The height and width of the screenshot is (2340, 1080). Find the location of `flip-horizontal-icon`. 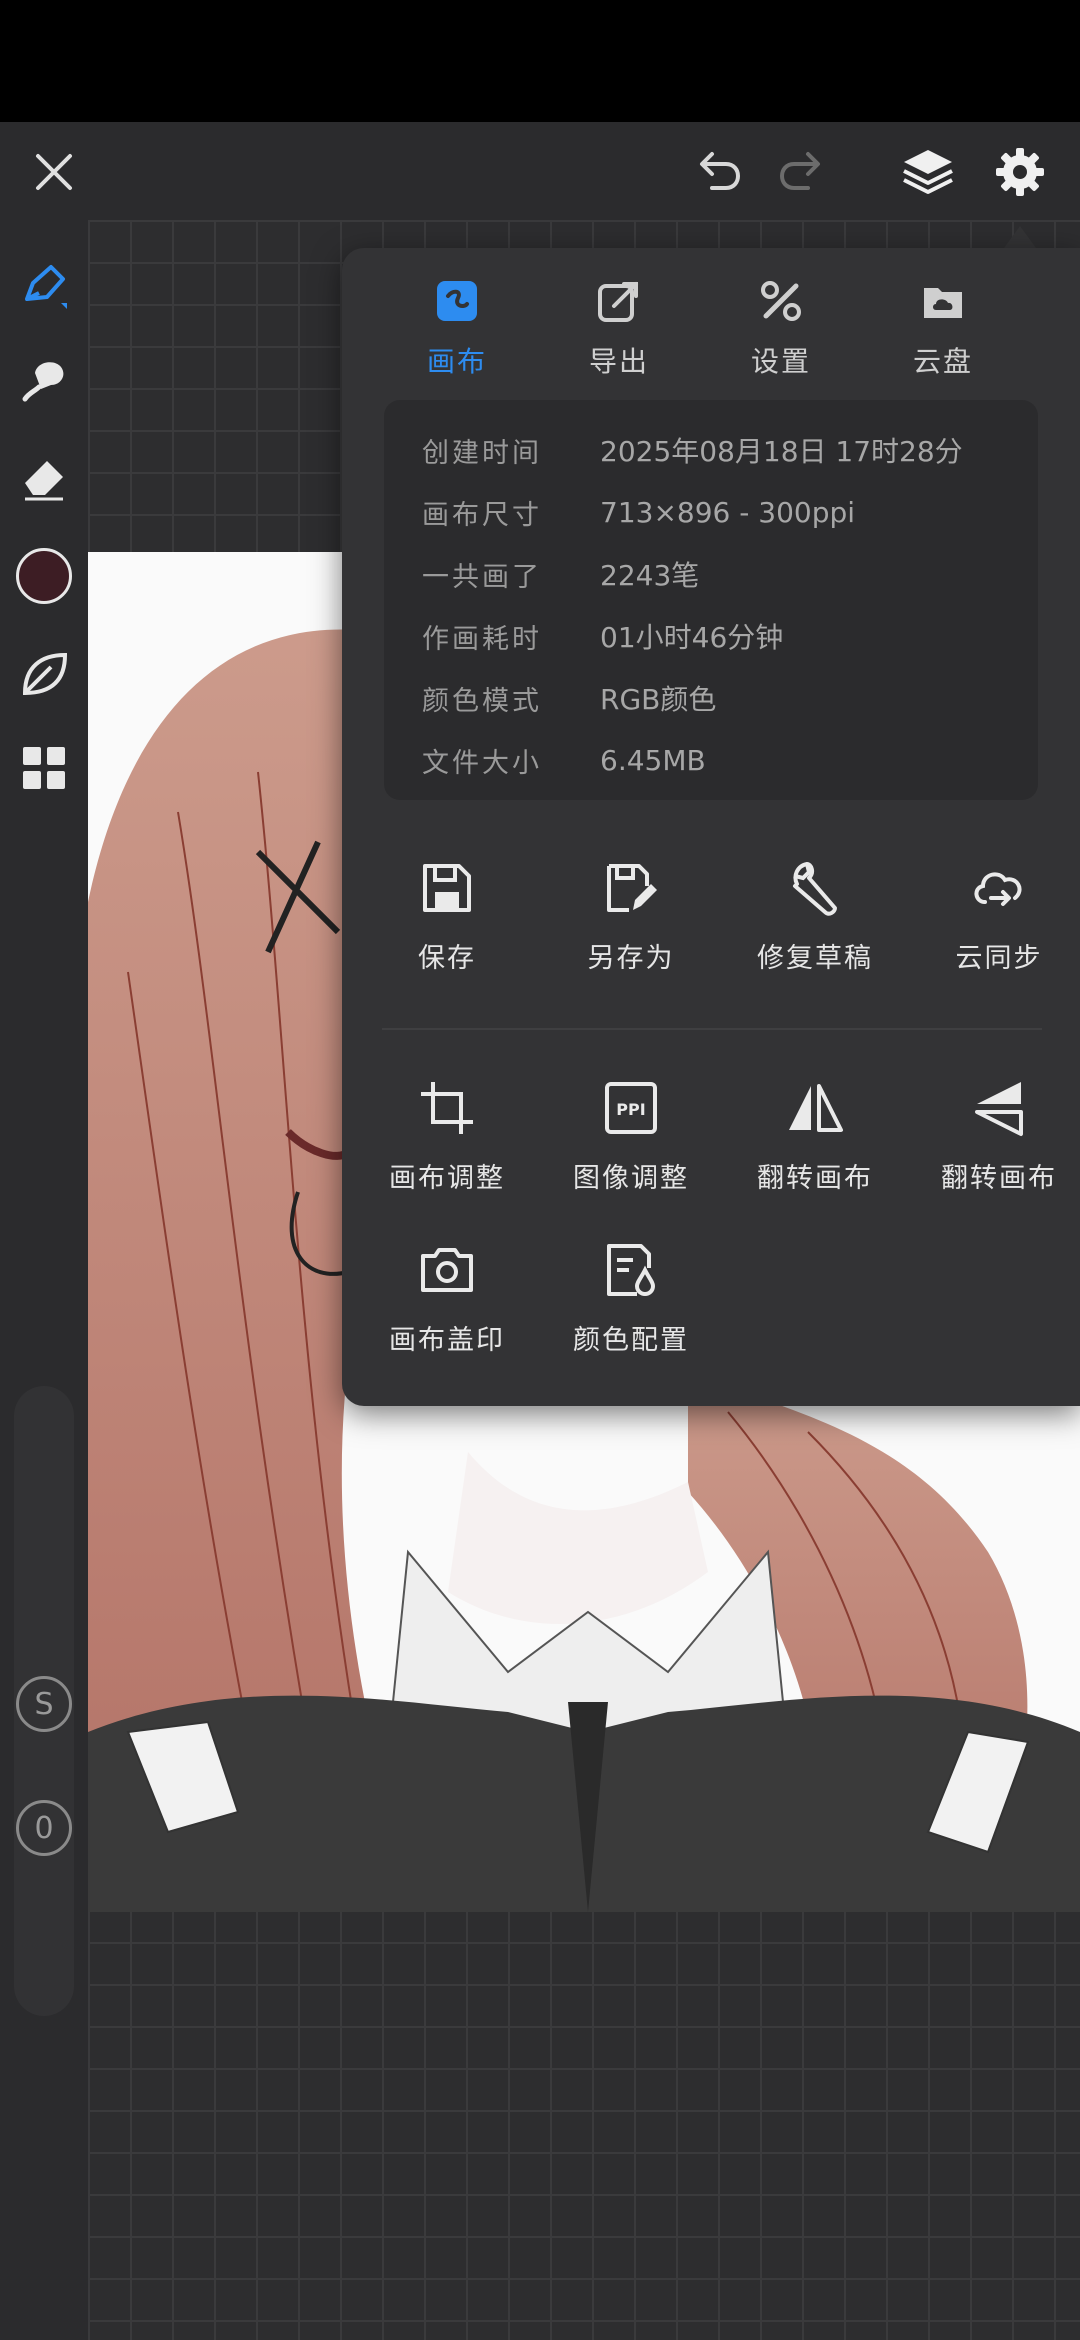

flip-horizontal-icon is located at coordinates (816, 1108).